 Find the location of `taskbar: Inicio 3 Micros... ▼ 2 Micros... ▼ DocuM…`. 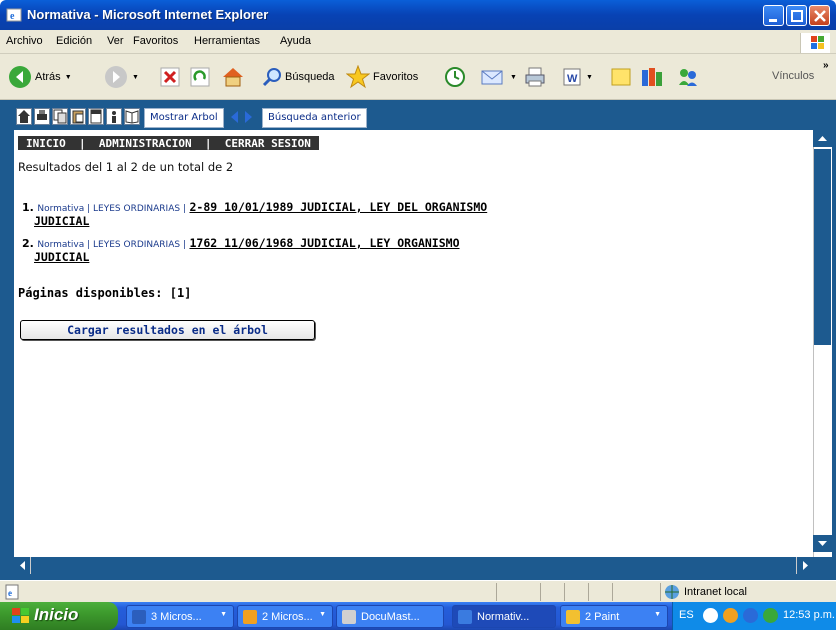

taskbar: Inicio 3 Micros... ▼ 2 Micros... ▼ DocuM… is located at coordinates (418, 616).